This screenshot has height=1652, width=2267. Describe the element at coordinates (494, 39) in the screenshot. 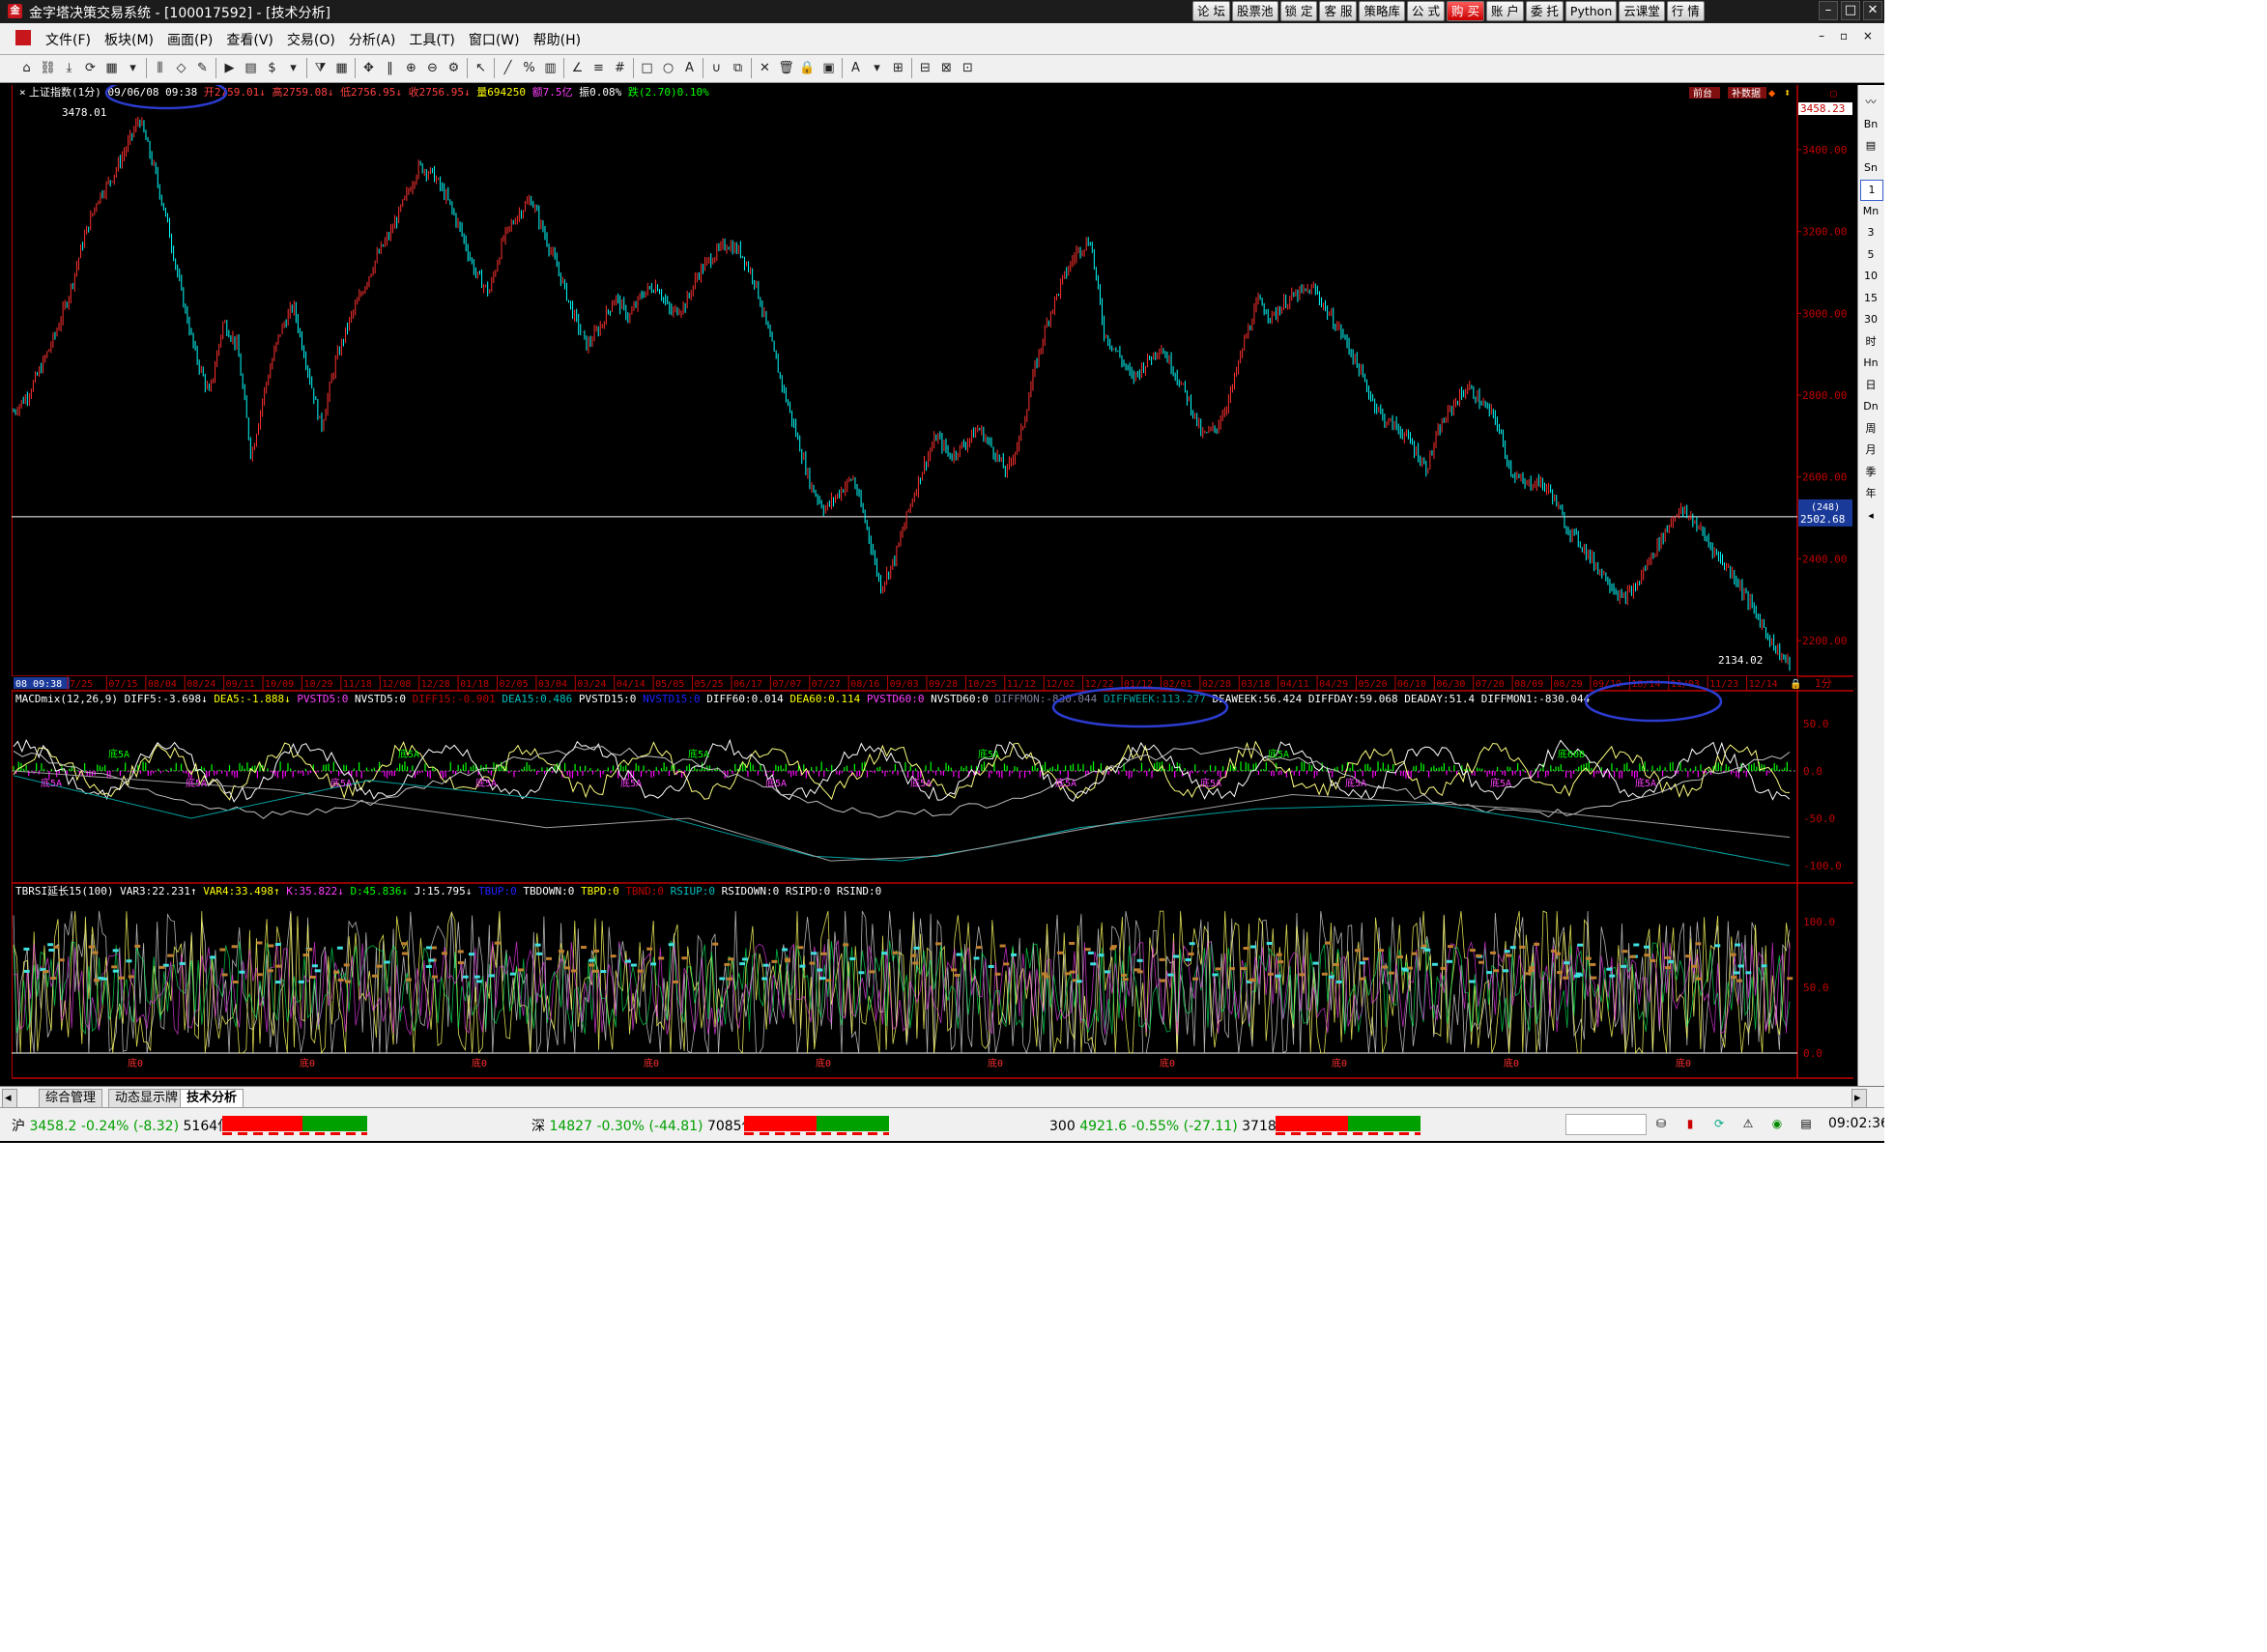

I see `menu-item: 窗口(W)` at that location.